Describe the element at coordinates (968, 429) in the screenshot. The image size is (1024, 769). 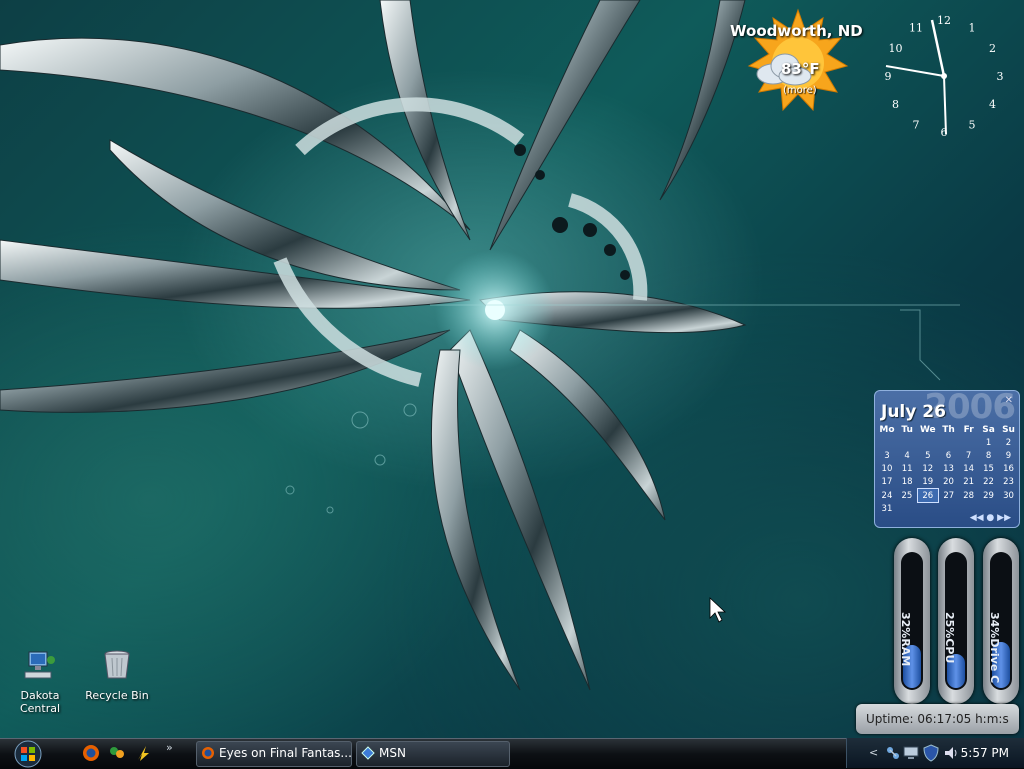
I see `calendar-weekday: Fr` at that location.